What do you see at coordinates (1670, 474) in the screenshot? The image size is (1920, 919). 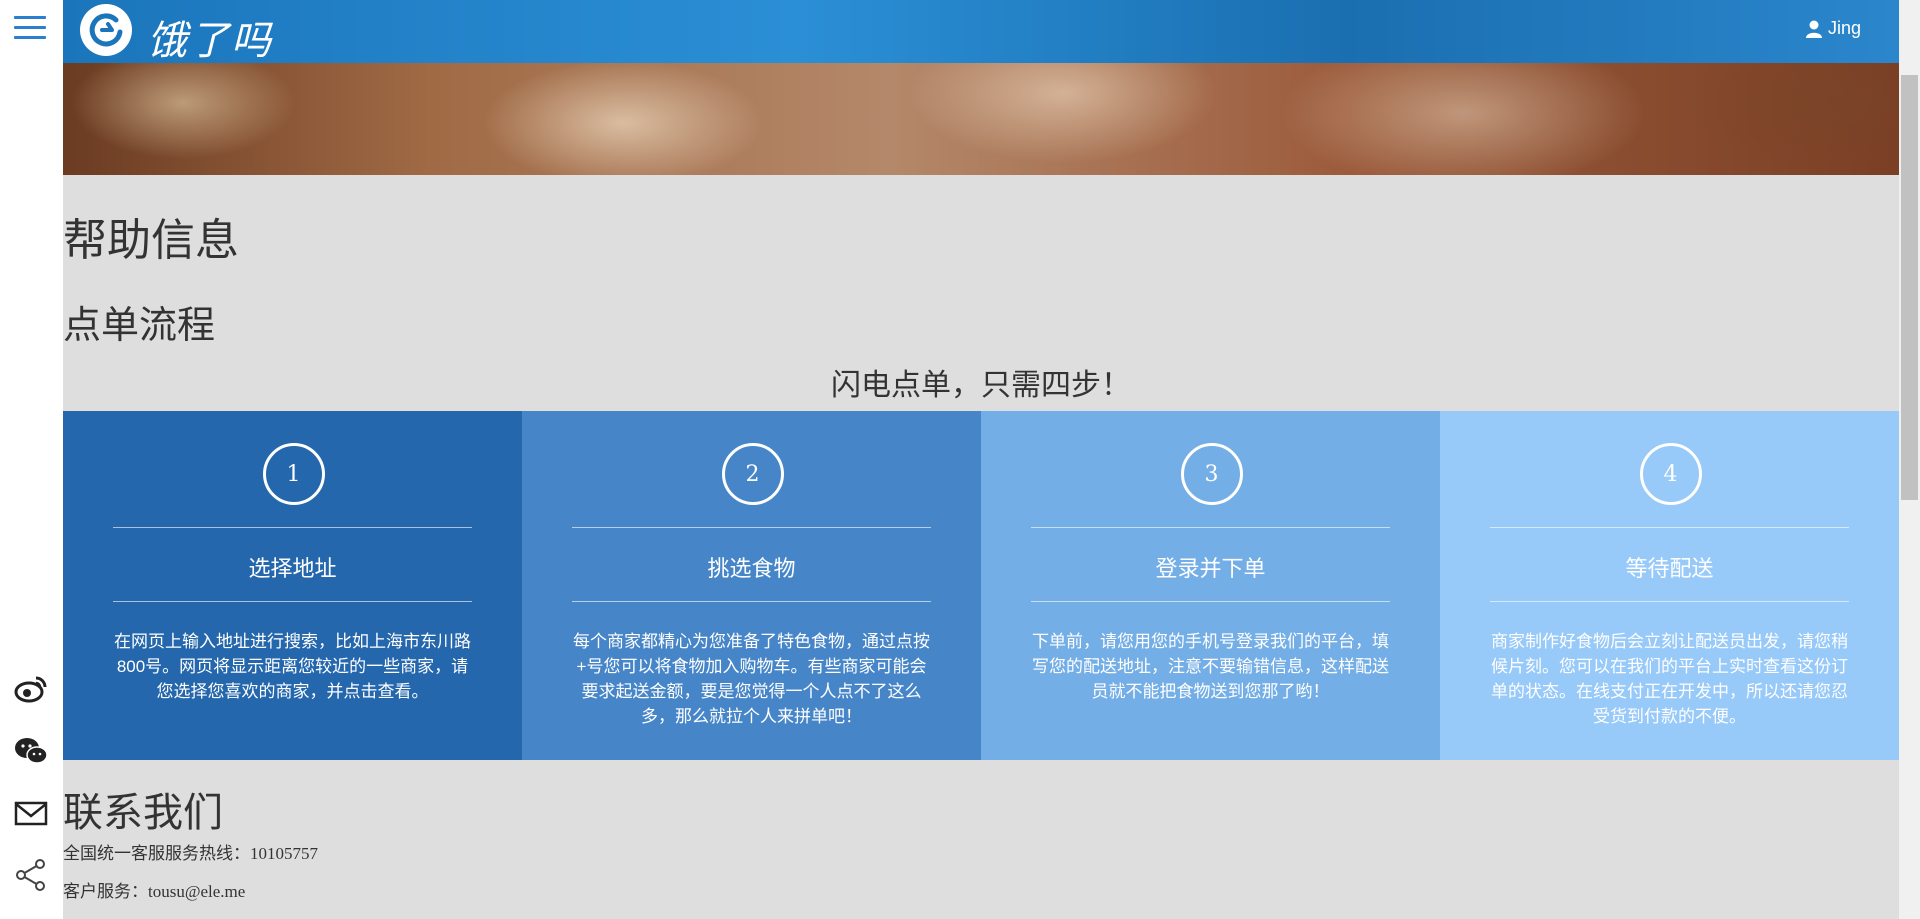 I see `step-number: 4` at bounding box center [1670, 474].